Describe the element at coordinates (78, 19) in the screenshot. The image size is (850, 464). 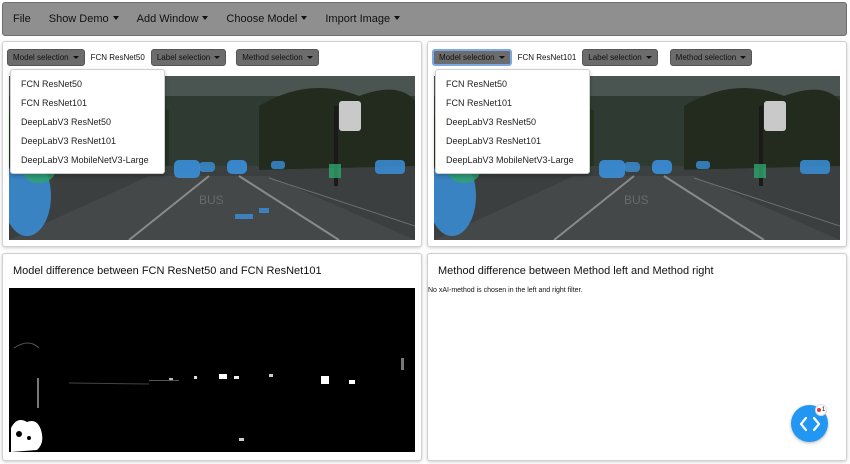
I see `menu-show-demo-label: Show Demo` at that location.